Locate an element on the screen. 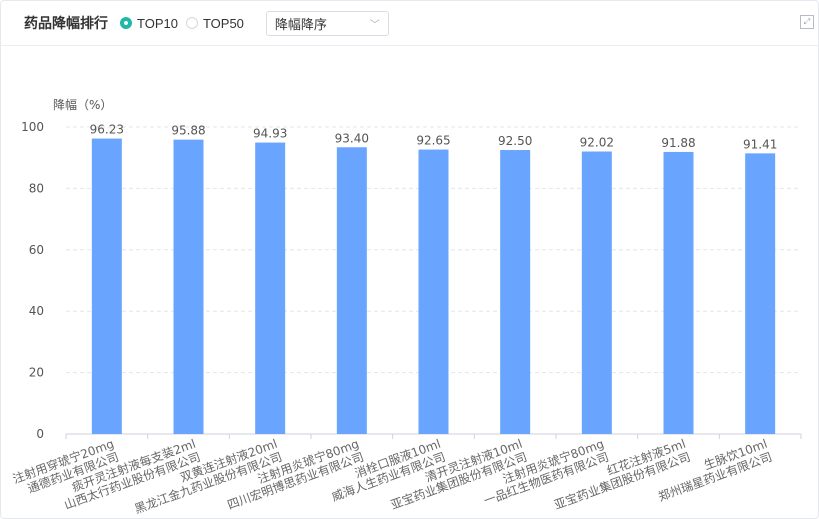 This screenshot has height=519, width=819. bar-value-label: 91.88 is located at coordinates (678, 143).